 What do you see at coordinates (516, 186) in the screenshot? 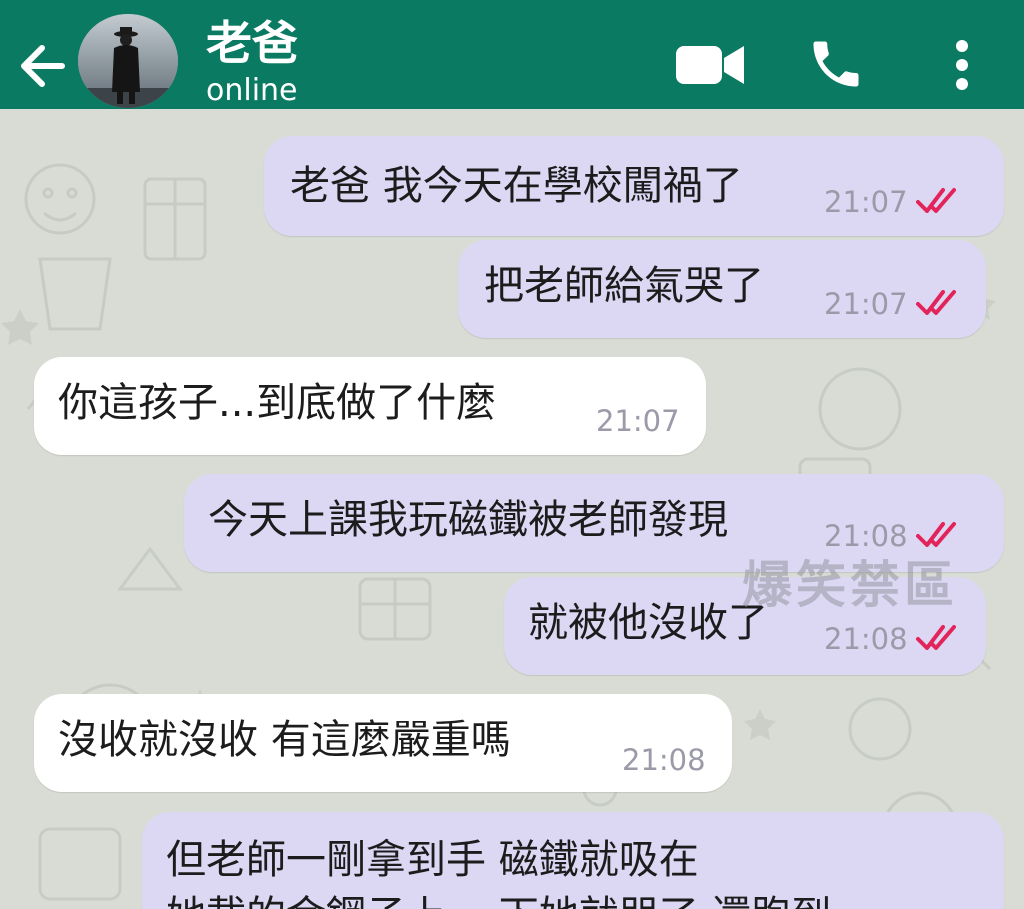
I see `message-text: 老爸 我今天在學校闖禍了` at bounding box center [516, 186].